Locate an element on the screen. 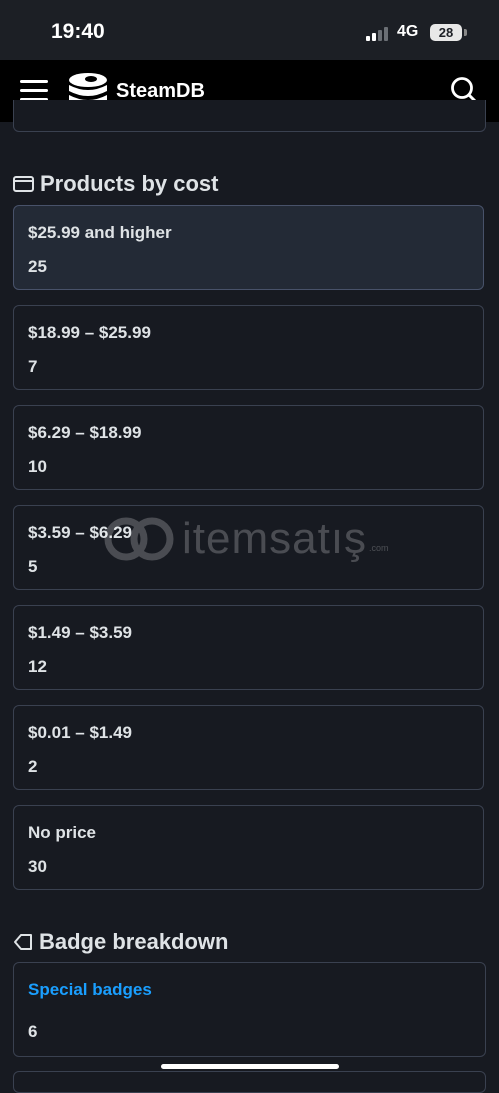 Image resolution: width=499 pixels, height=1093 pixels. price-range-card: No price 30 is located at coordinates (248, 847).